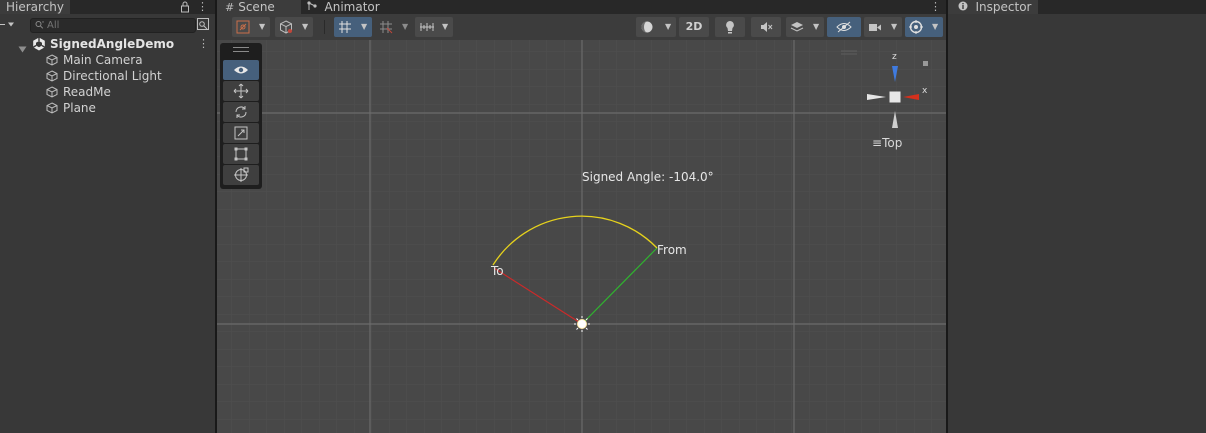 Image resolution: width=1206 pixels, height=433 pixels. Describe the element at coordinates (112, 76) in the screenshot. I see `hierarchy-item-label: Directional Light` at that location.